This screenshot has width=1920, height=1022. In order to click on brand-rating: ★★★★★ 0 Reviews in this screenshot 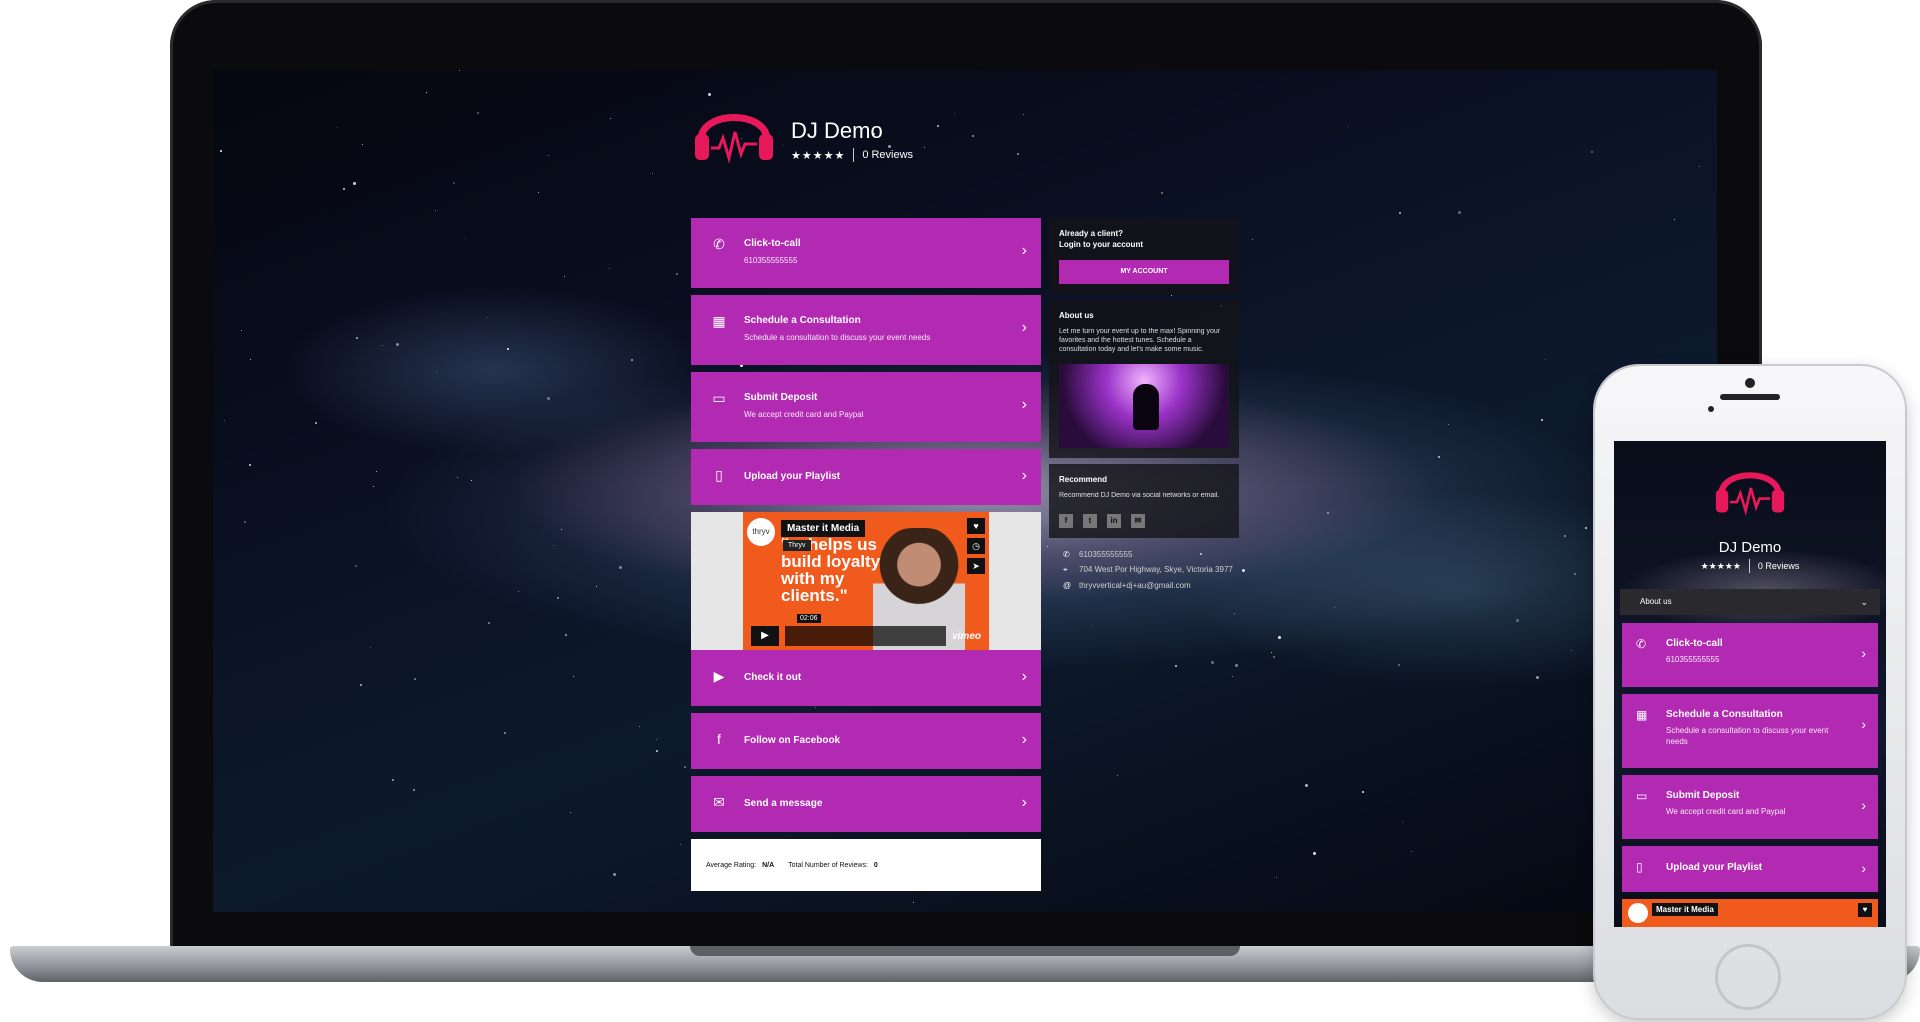, I will do `click(1750, 566)`.